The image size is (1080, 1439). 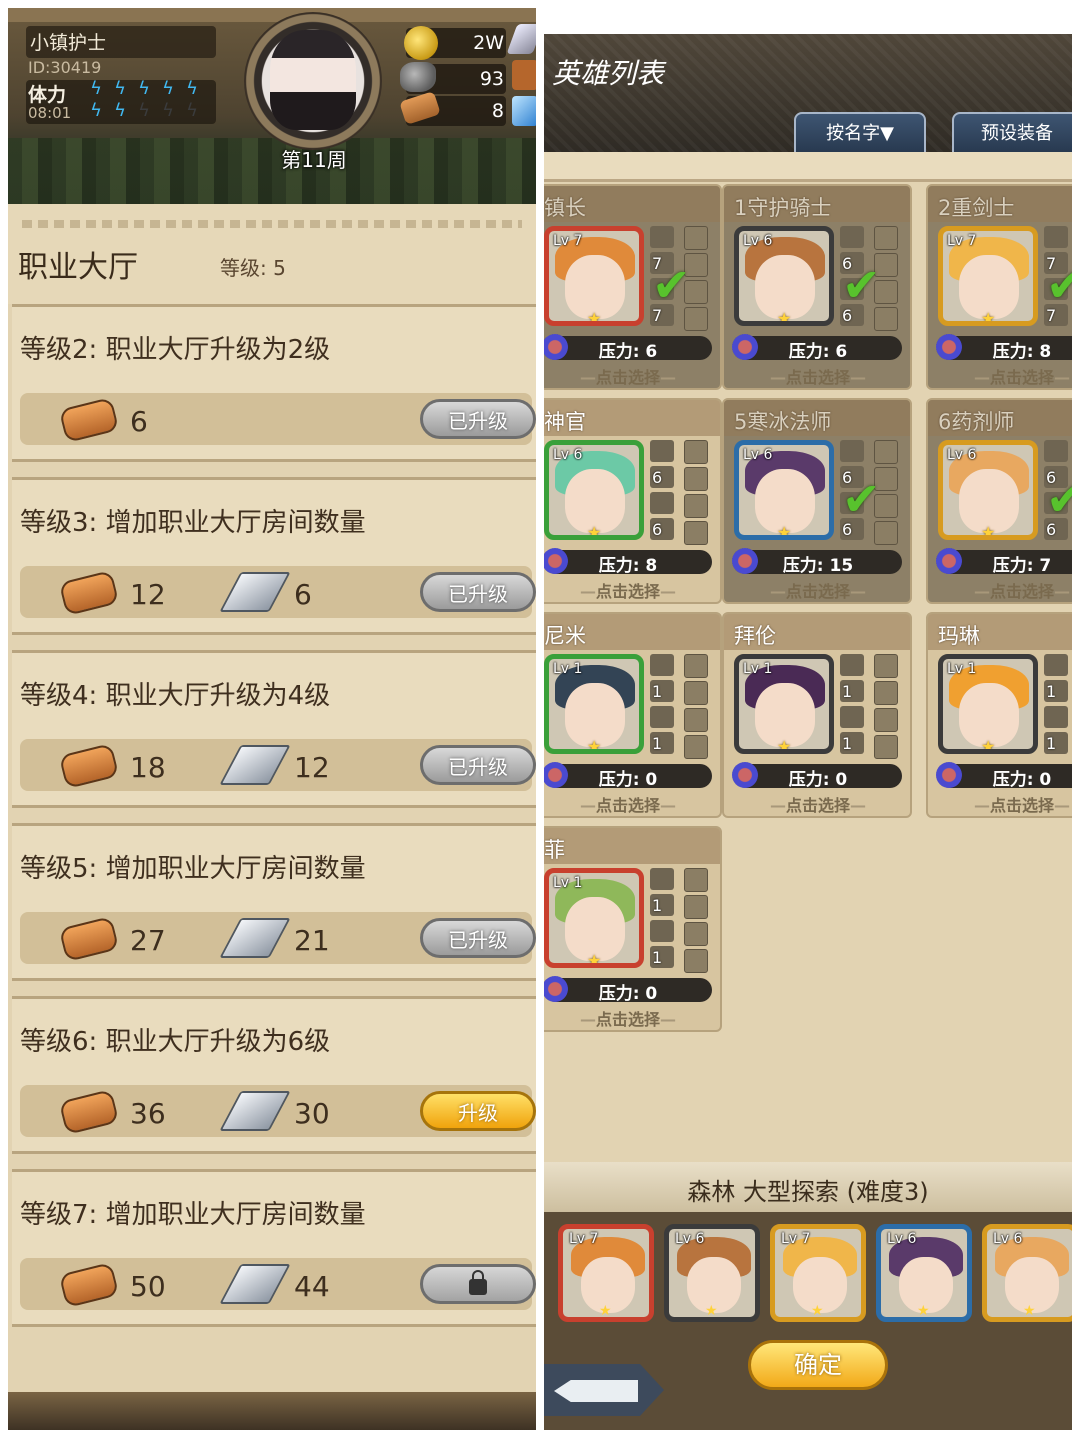 I want to click on hero-card: 2重剑士Lv 7★77✔压力: 8点击选择, so click(x=999, y=287).